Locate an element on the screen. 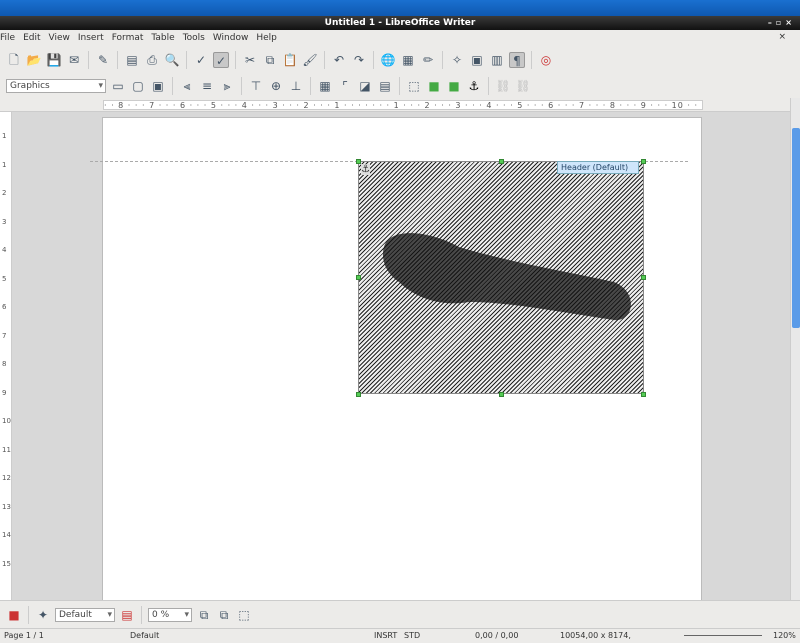 The height and width of the screenshot is (643, 800). insert-mode: INSRT is located at coordinates (385, 635).